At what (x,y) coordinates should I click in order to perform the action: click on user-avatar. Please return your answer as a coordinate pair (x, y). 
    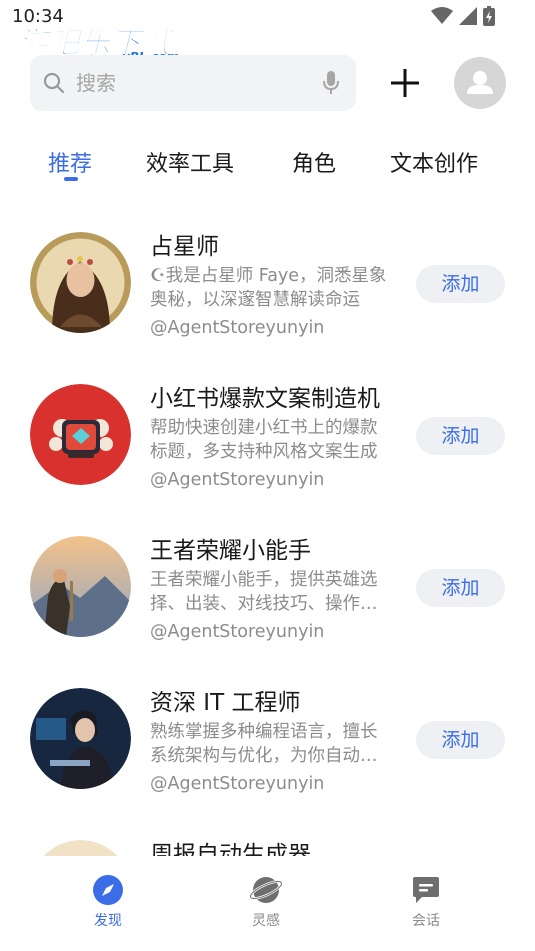
    Looking at the image, I should click on (480, 83).